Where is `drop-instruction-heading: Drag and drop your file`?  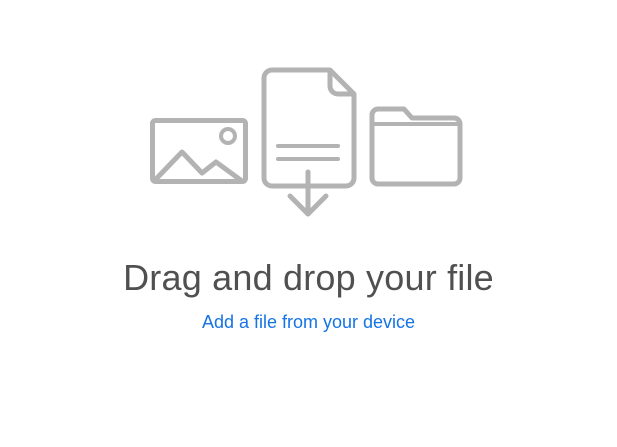 drop-instruction-heading: Drag and drop your file is located at coordinates (308, 277).